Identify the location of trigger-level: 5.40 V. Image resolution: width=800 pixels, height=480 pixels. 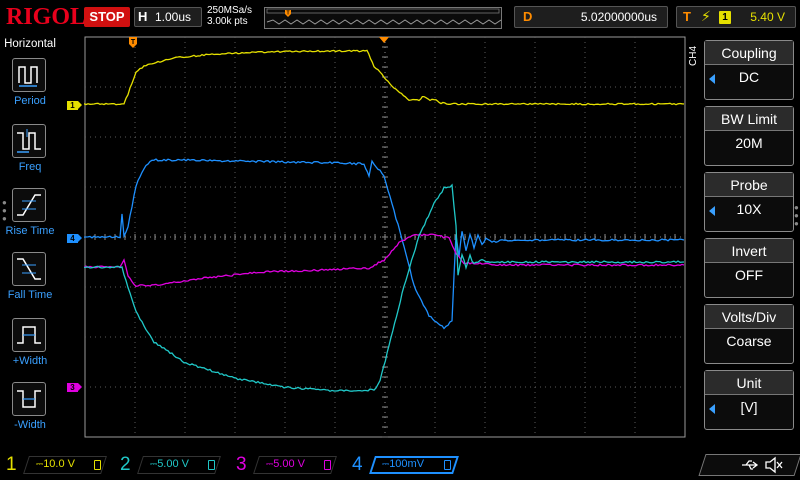
(767, 17).